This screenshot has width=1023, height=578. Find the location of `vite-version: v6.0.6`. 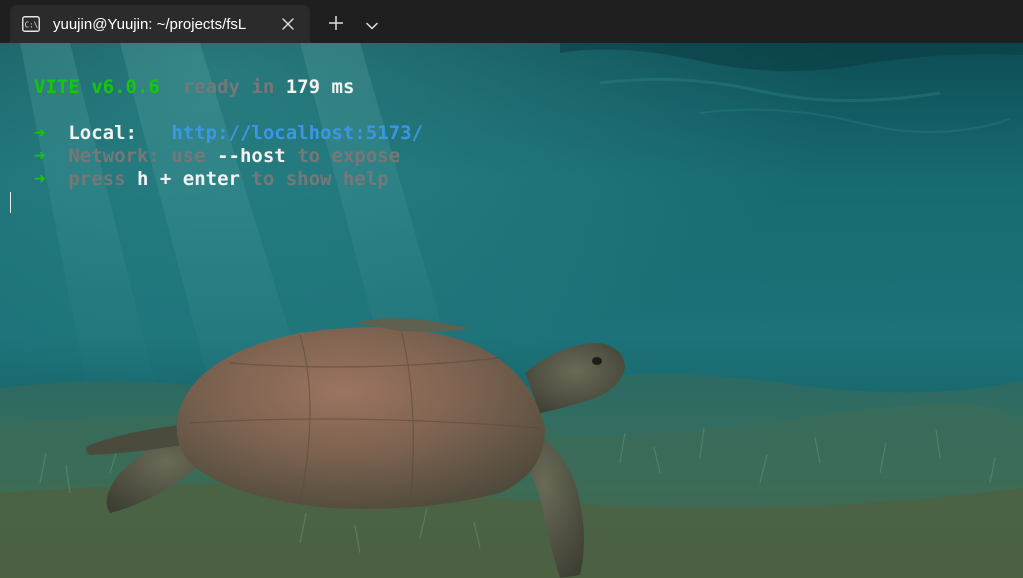

vite-version: v6.0.6 is located at coordinates (125, 87).